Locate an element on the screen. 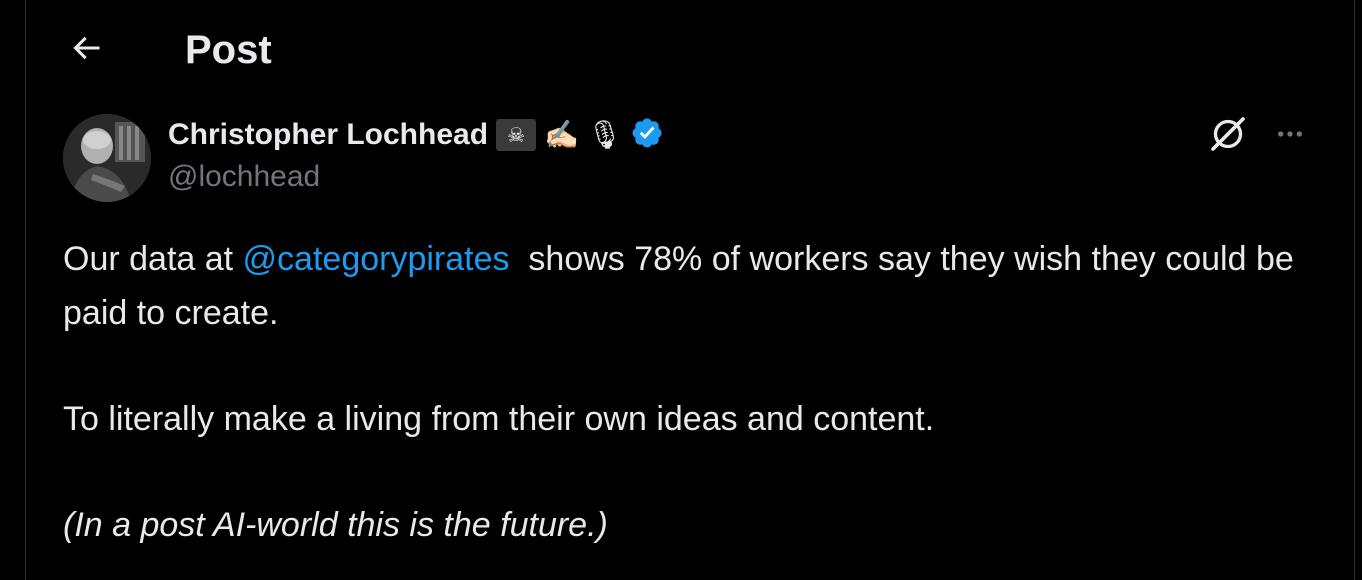 The width and height of the screenshot is (1362, 580). arrow-left-icon is located at coordinates (86, 50).